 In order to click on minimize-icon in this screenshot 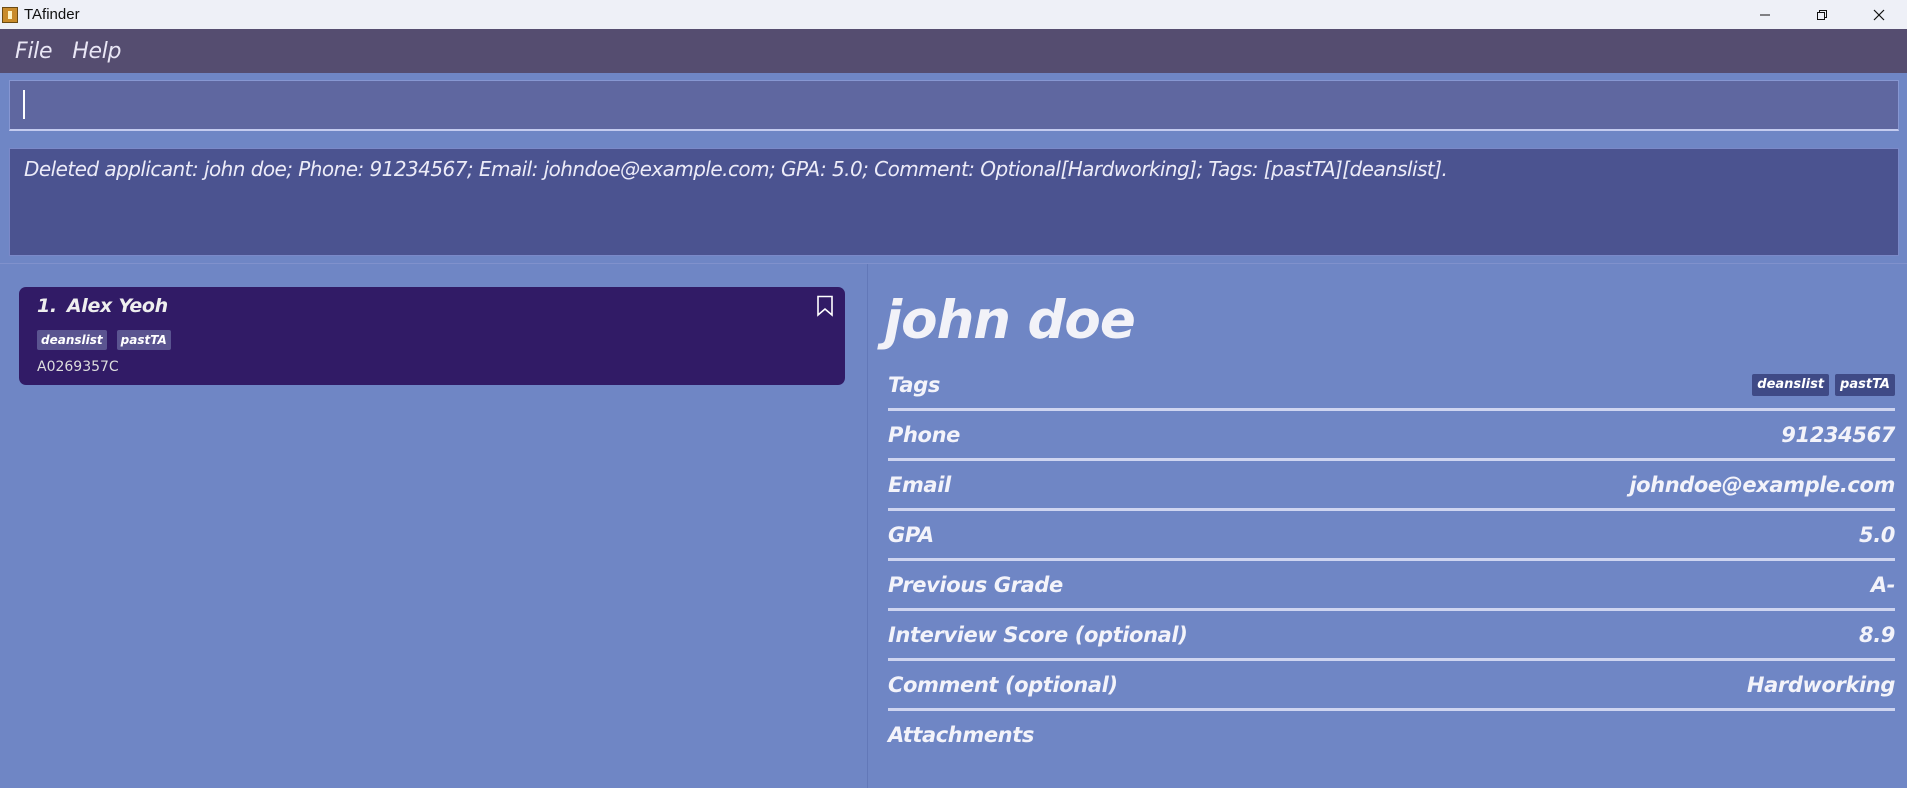, I will do `click(1764, 14)`.